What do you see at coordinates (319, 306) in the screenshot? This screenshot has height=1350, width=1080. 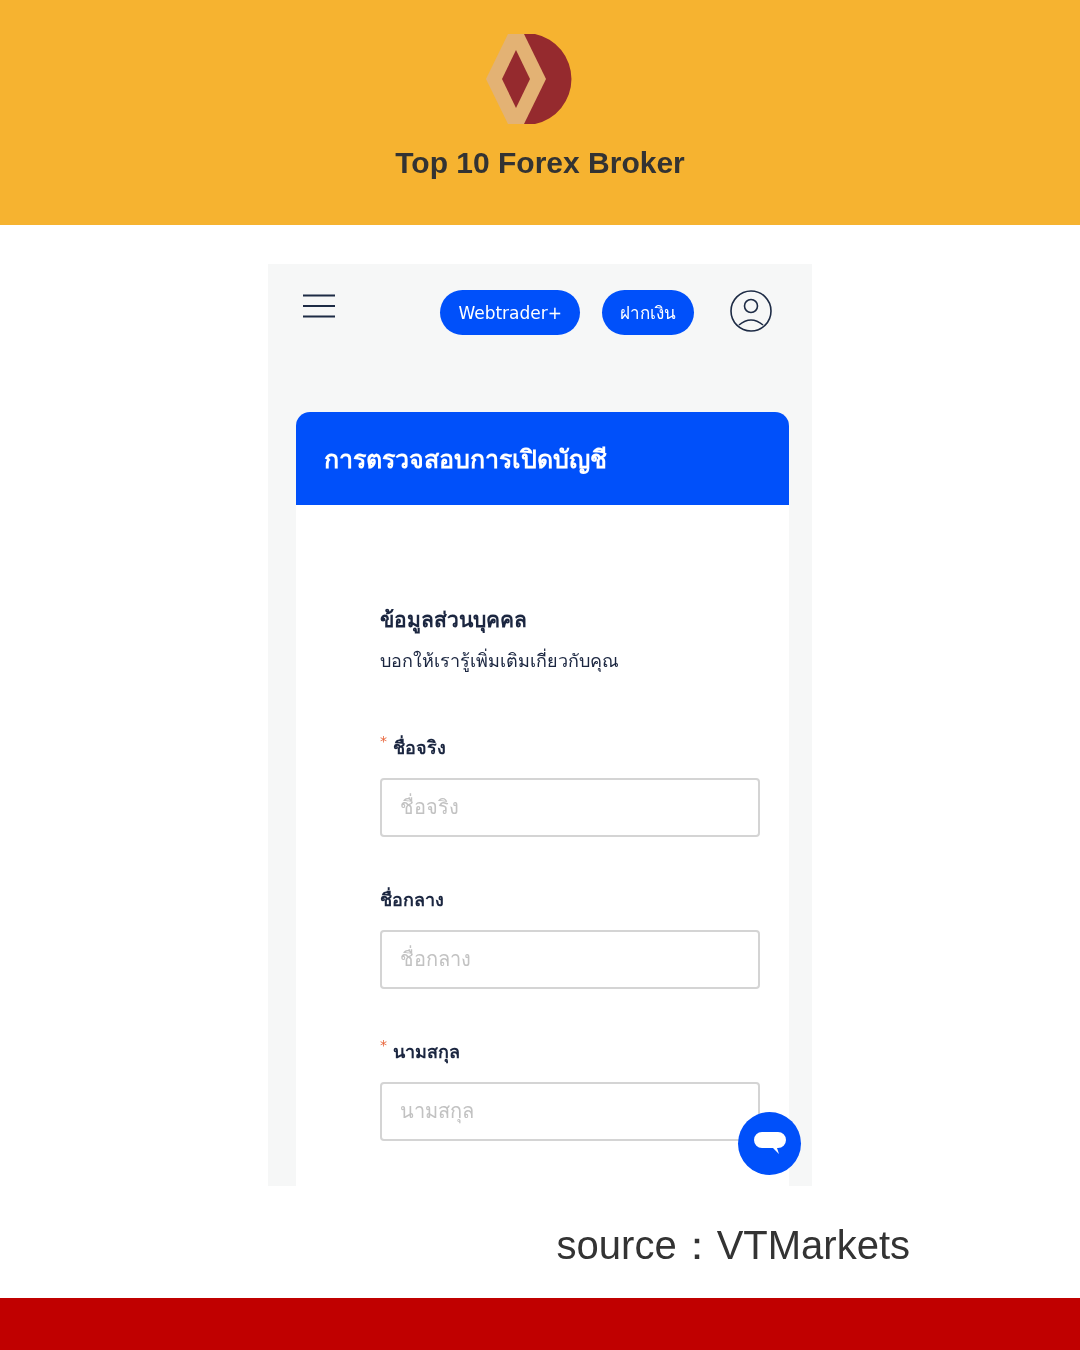 I see `menu-icon` at bounding box center [319, 306].